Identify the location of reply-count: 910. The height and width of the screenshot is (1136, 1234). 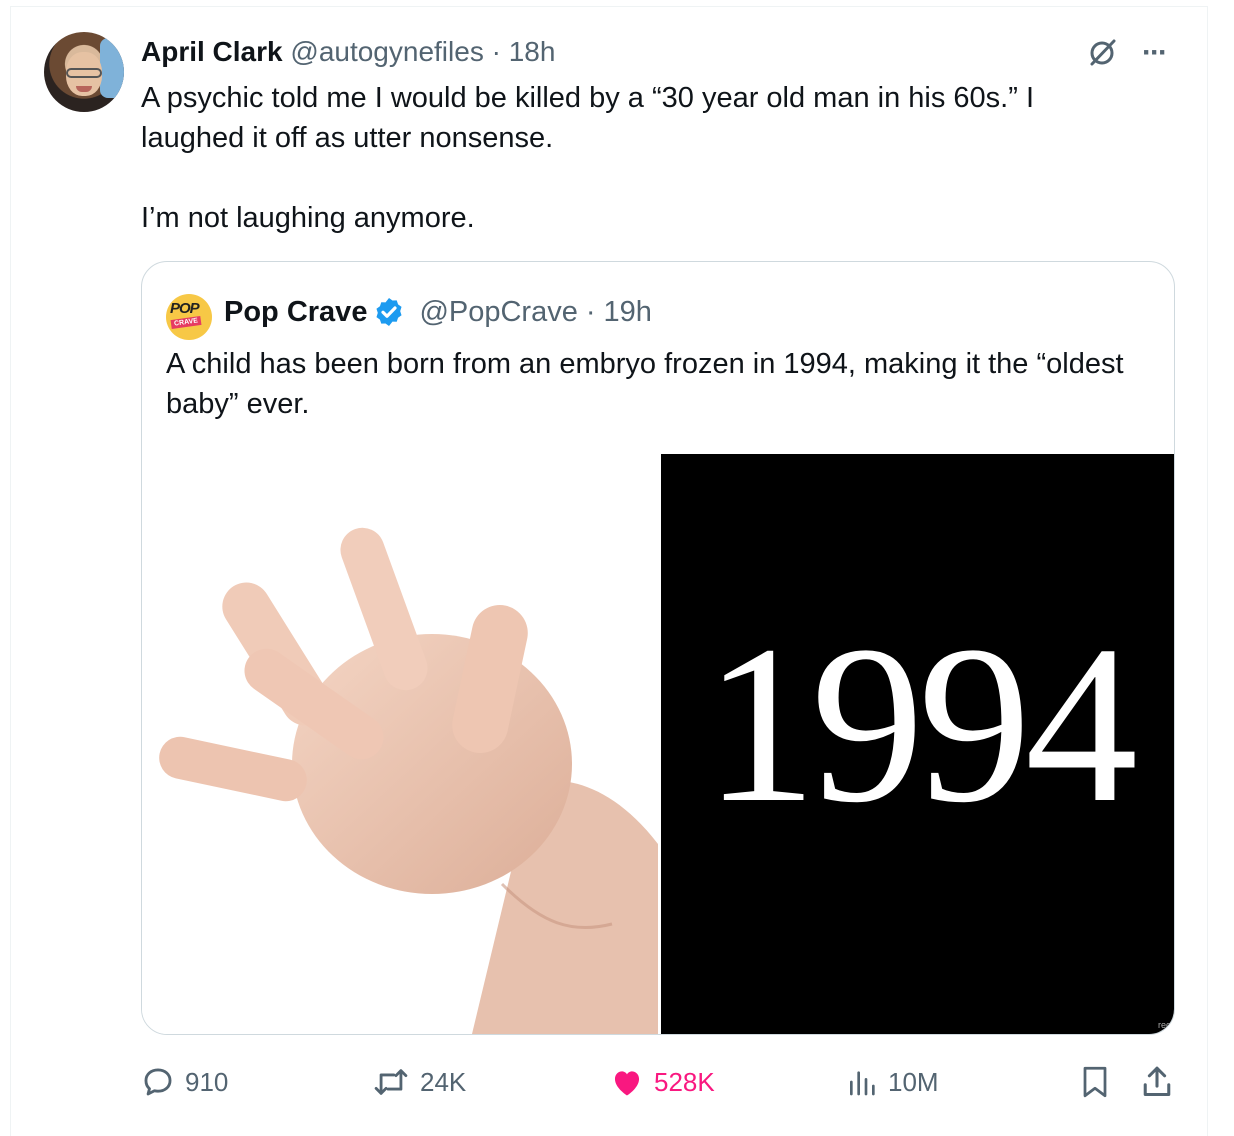
(207, 1081).